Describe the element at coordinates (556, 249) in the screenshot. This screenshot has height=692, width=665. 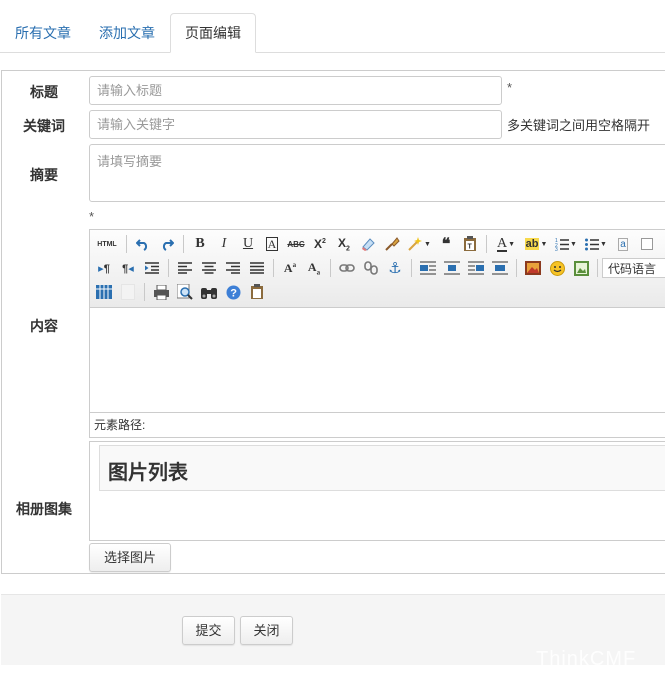
I see `svg-text: 3` at that location.